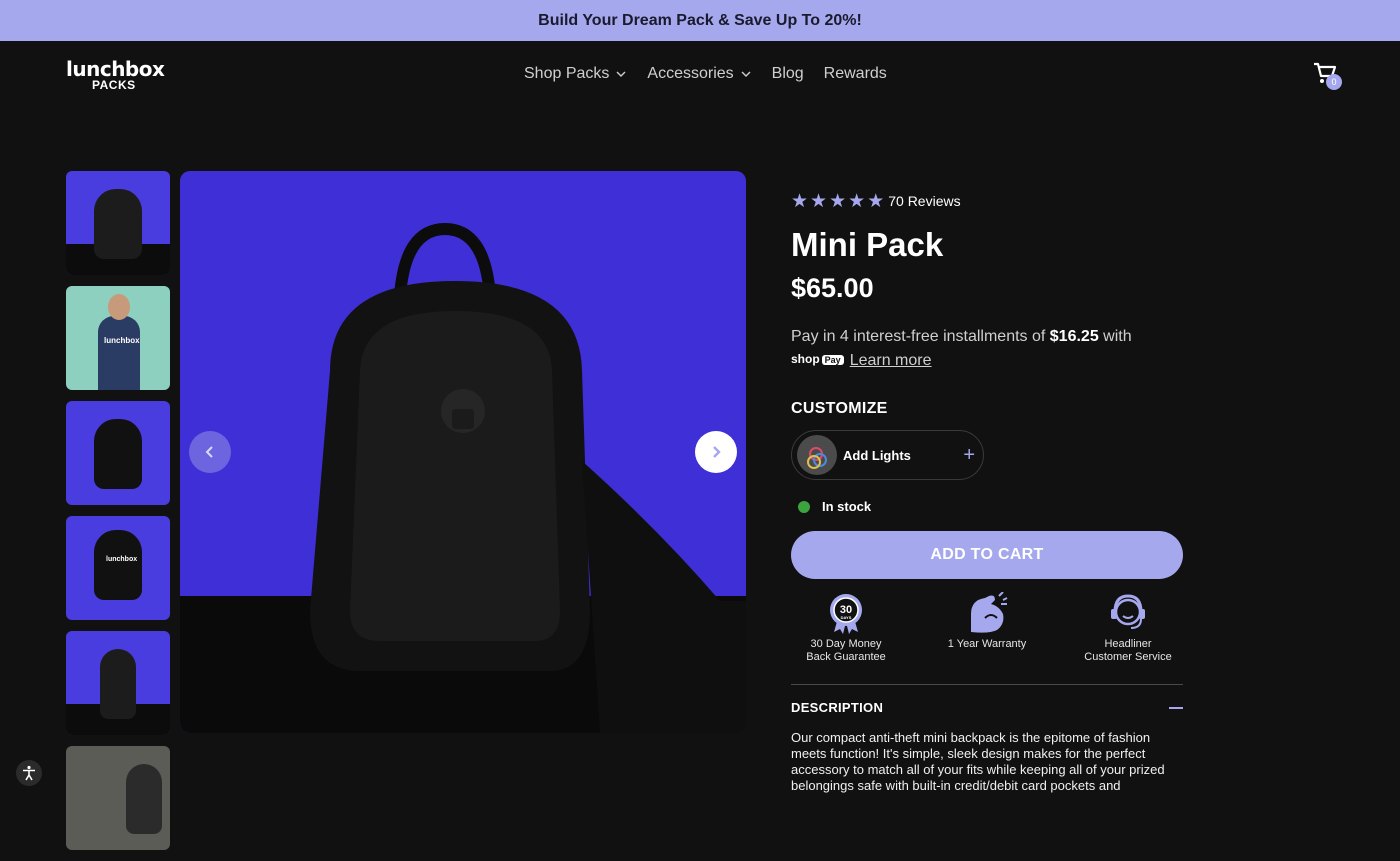  I want to click on rating: ★ ★ ★ ★ ★ 70 Reviews, so click(987, 201).